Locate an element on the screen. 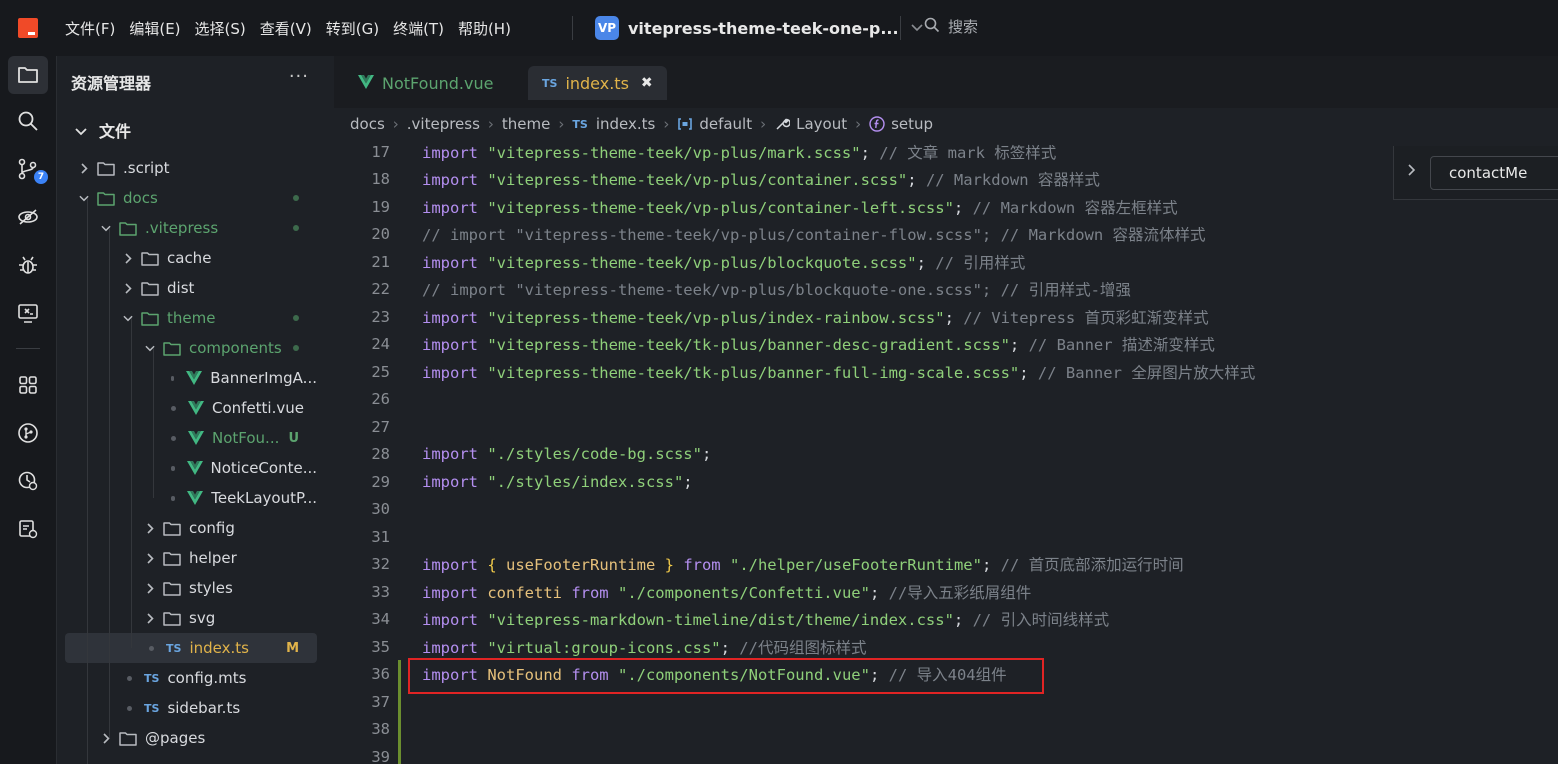 The height and width of the screenshot is (764, 1558). remote-explorer-icon is located at coordinates (28, 217).